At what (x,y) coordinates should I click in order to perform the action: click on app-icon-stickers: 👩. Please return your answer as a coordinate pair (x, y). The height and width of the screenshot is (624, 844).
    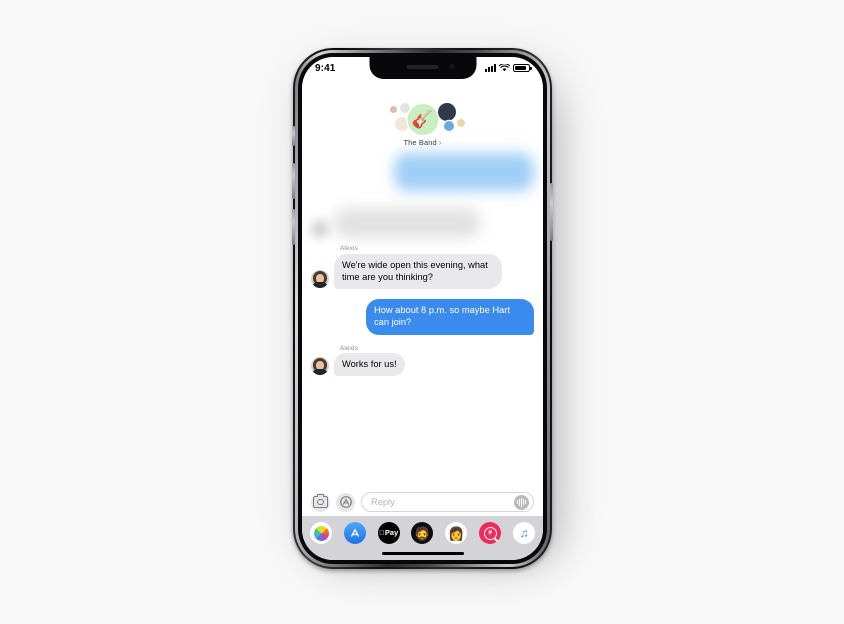
    Looking at the image, I should click on (456, 533).